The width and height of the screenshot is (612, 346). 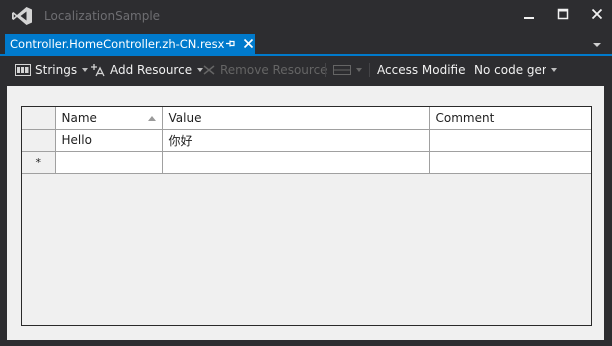 What do you see at coordinates (151, 70) in the screenshot?
I see `add-resource-label: Add Resource` at bounding box center [151, 70].